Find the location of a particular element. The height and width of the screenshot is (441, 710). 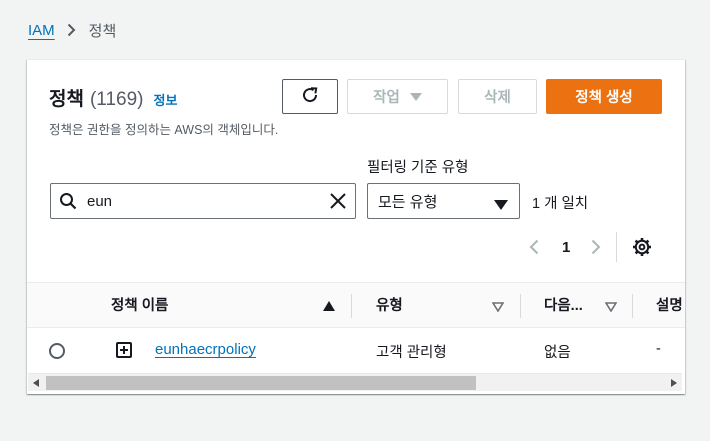

gear-icon is located at coordinates (642, 247).